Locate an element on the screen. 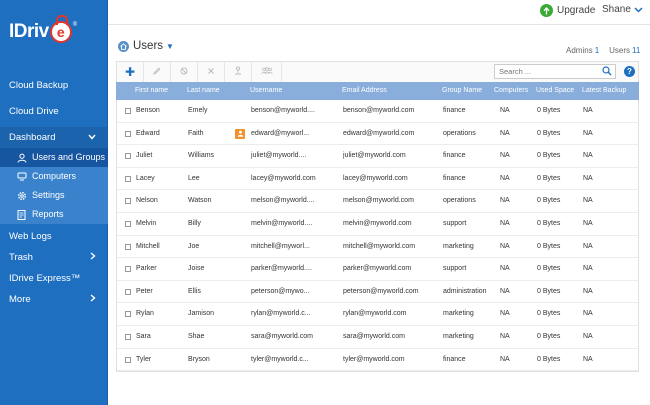  group-button is located at coordinates (267, 72).